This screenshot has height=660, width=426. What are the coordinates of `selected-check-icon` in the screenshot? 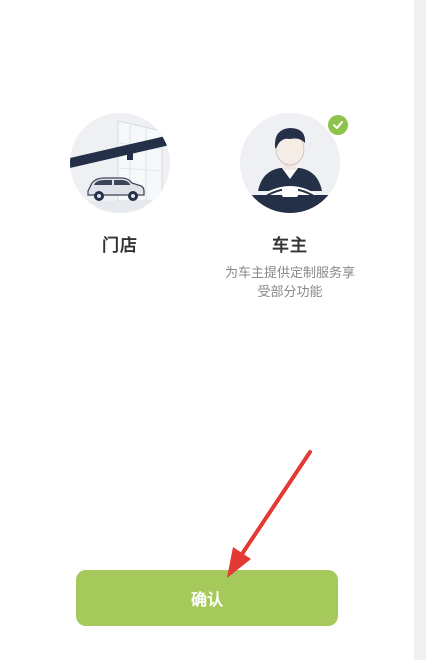 It's located at (338, 125).